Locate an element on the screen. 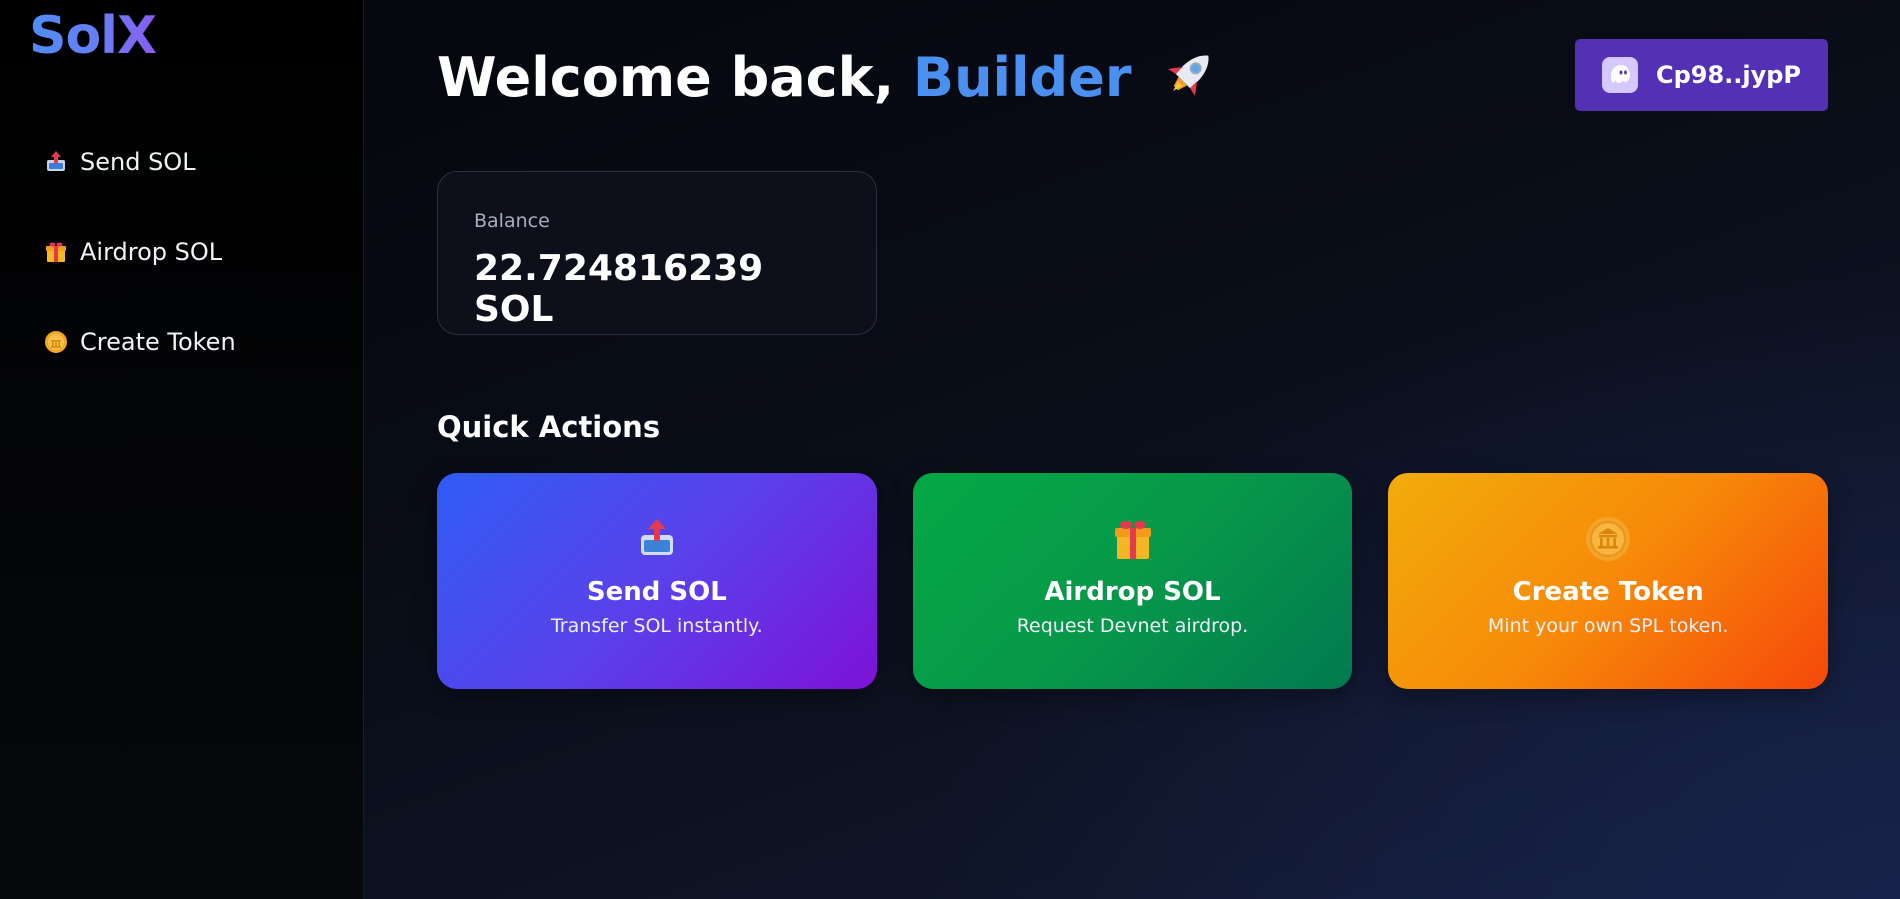 The height and width of the screenshot is (899, 1900). sidebar-item-label: Send SOL is located at coordinates (138, 162).